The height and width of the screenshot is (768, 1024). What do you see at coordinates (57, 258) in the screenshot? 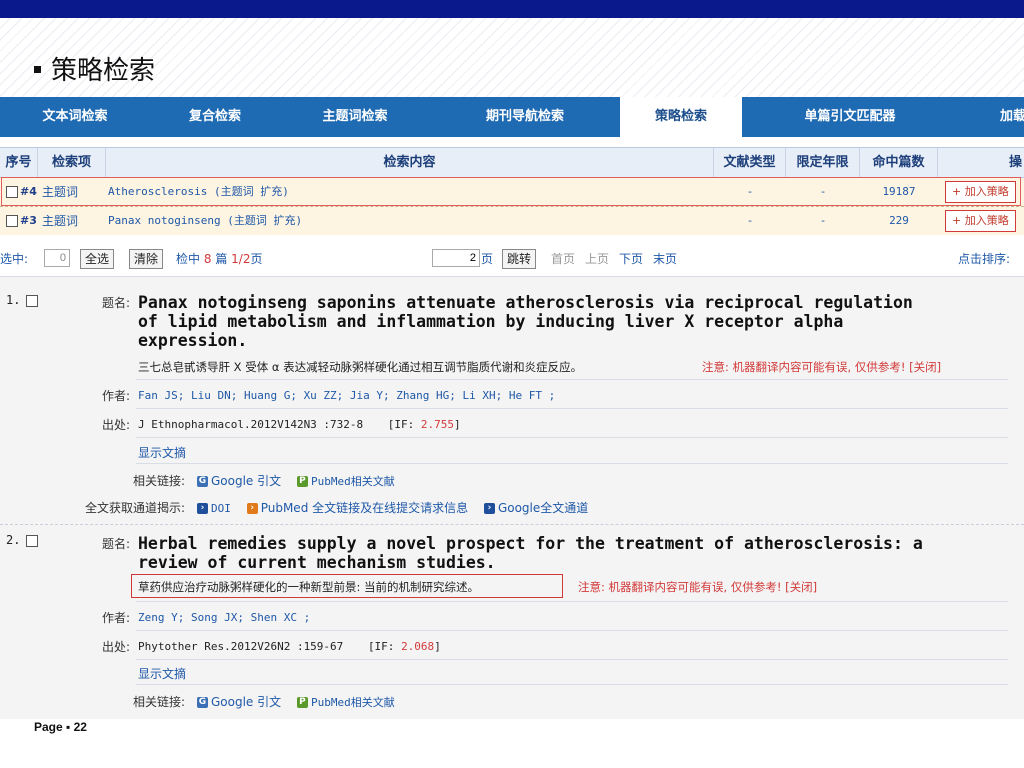
I see `selected-count-input` at bounding box center [57, 258].